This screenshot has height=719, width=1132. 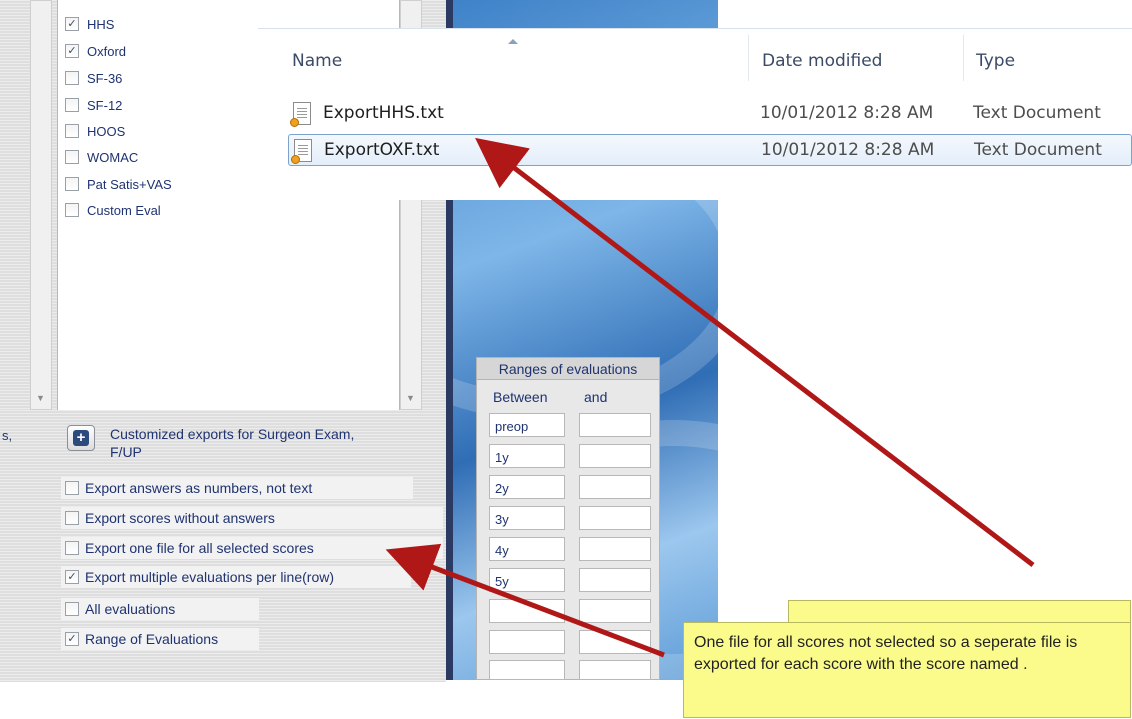 I want to click on scores-list-left-scrollbar: ▼, so click(x=41, y=205).